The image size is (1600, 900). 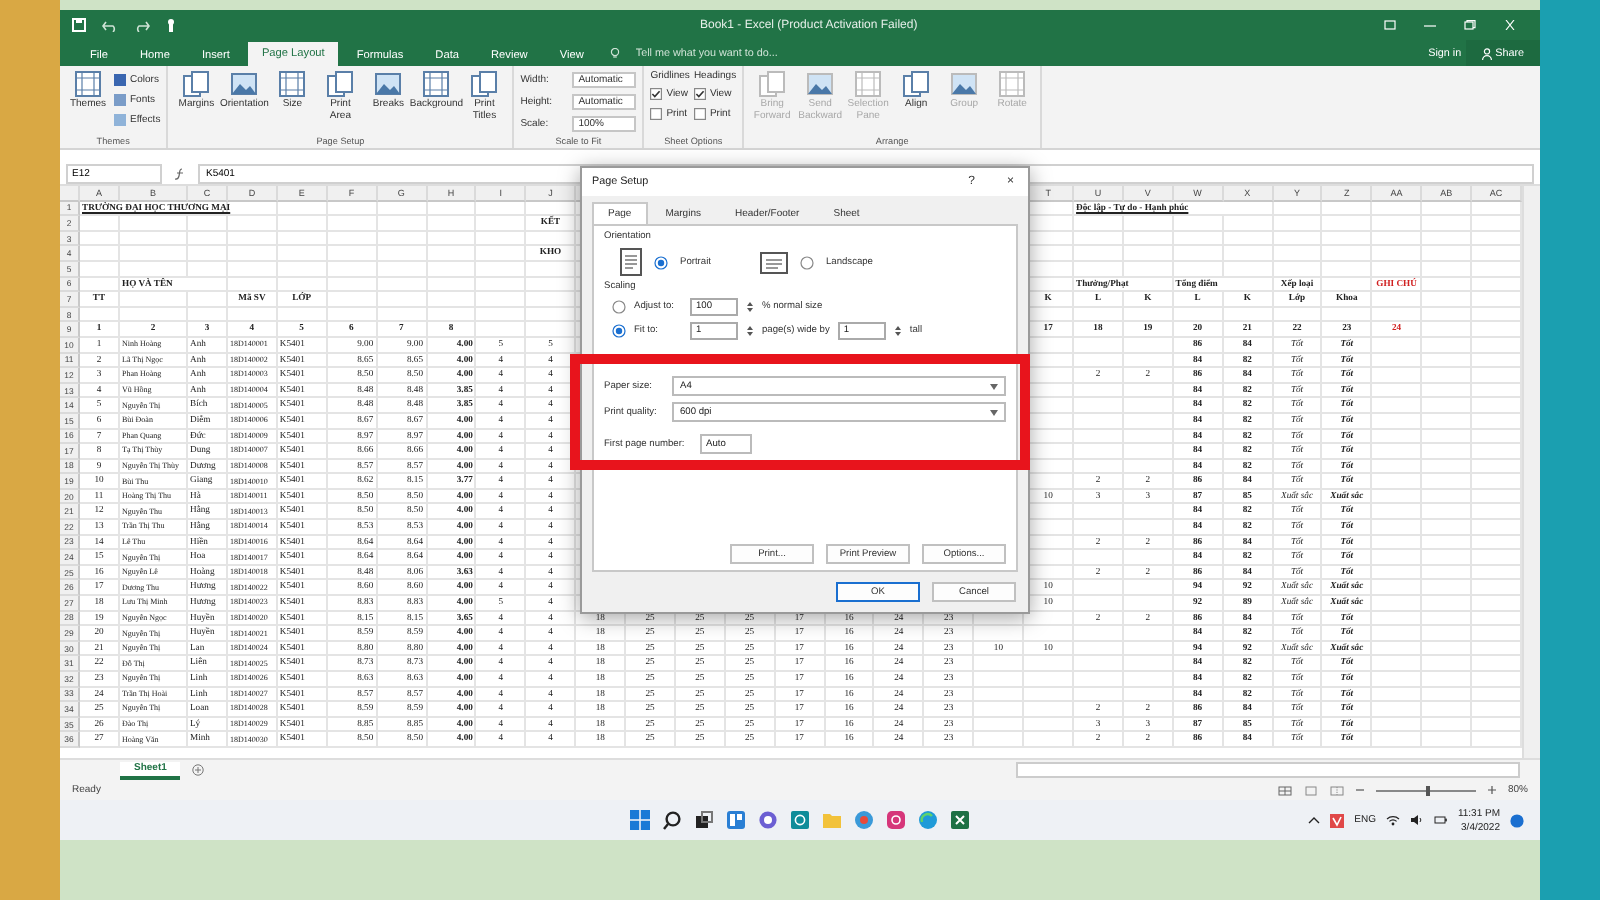 What do you see at coordinates (1337, 820) in the screenshot?
I see `tray-app-icon` at bounding box center [1337, 820].